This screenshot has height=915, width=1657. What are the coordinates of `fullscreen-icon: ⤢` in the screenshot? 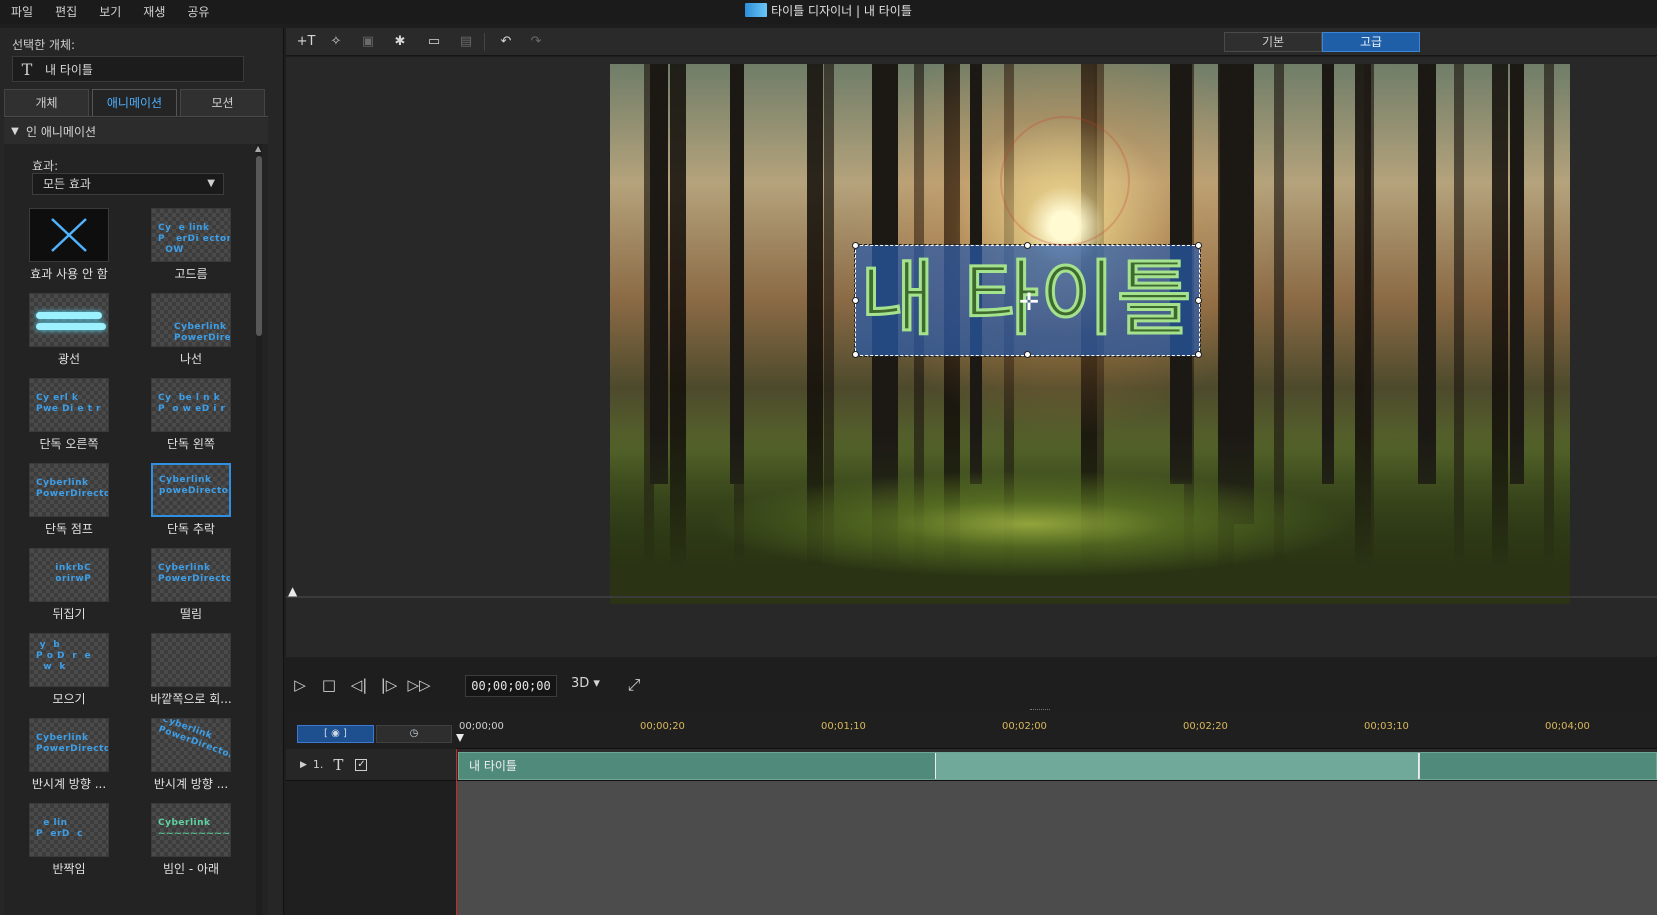 It's located at (634, 685).